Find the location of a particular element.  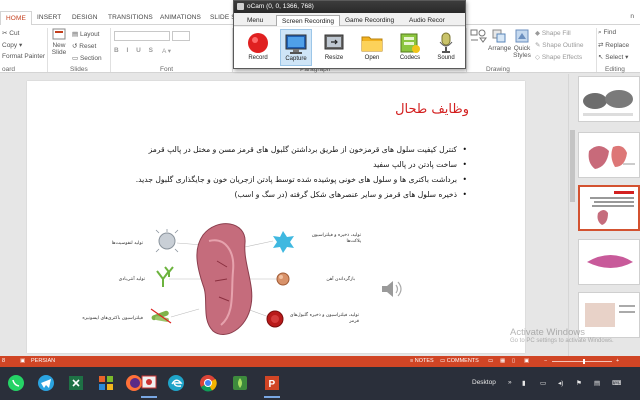

svg-text: P is located at coordinates (272, 384).